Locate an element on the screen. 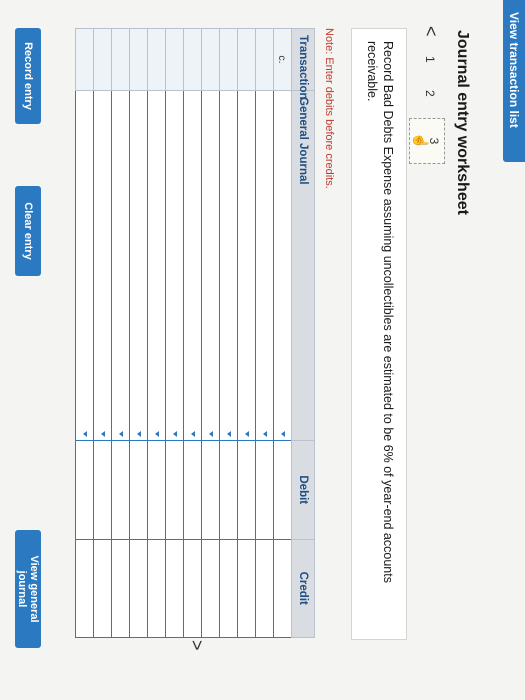 This screenshot has width=525, height=700. clear-entry-button: Clear entry is located at coordinates (28, 231).